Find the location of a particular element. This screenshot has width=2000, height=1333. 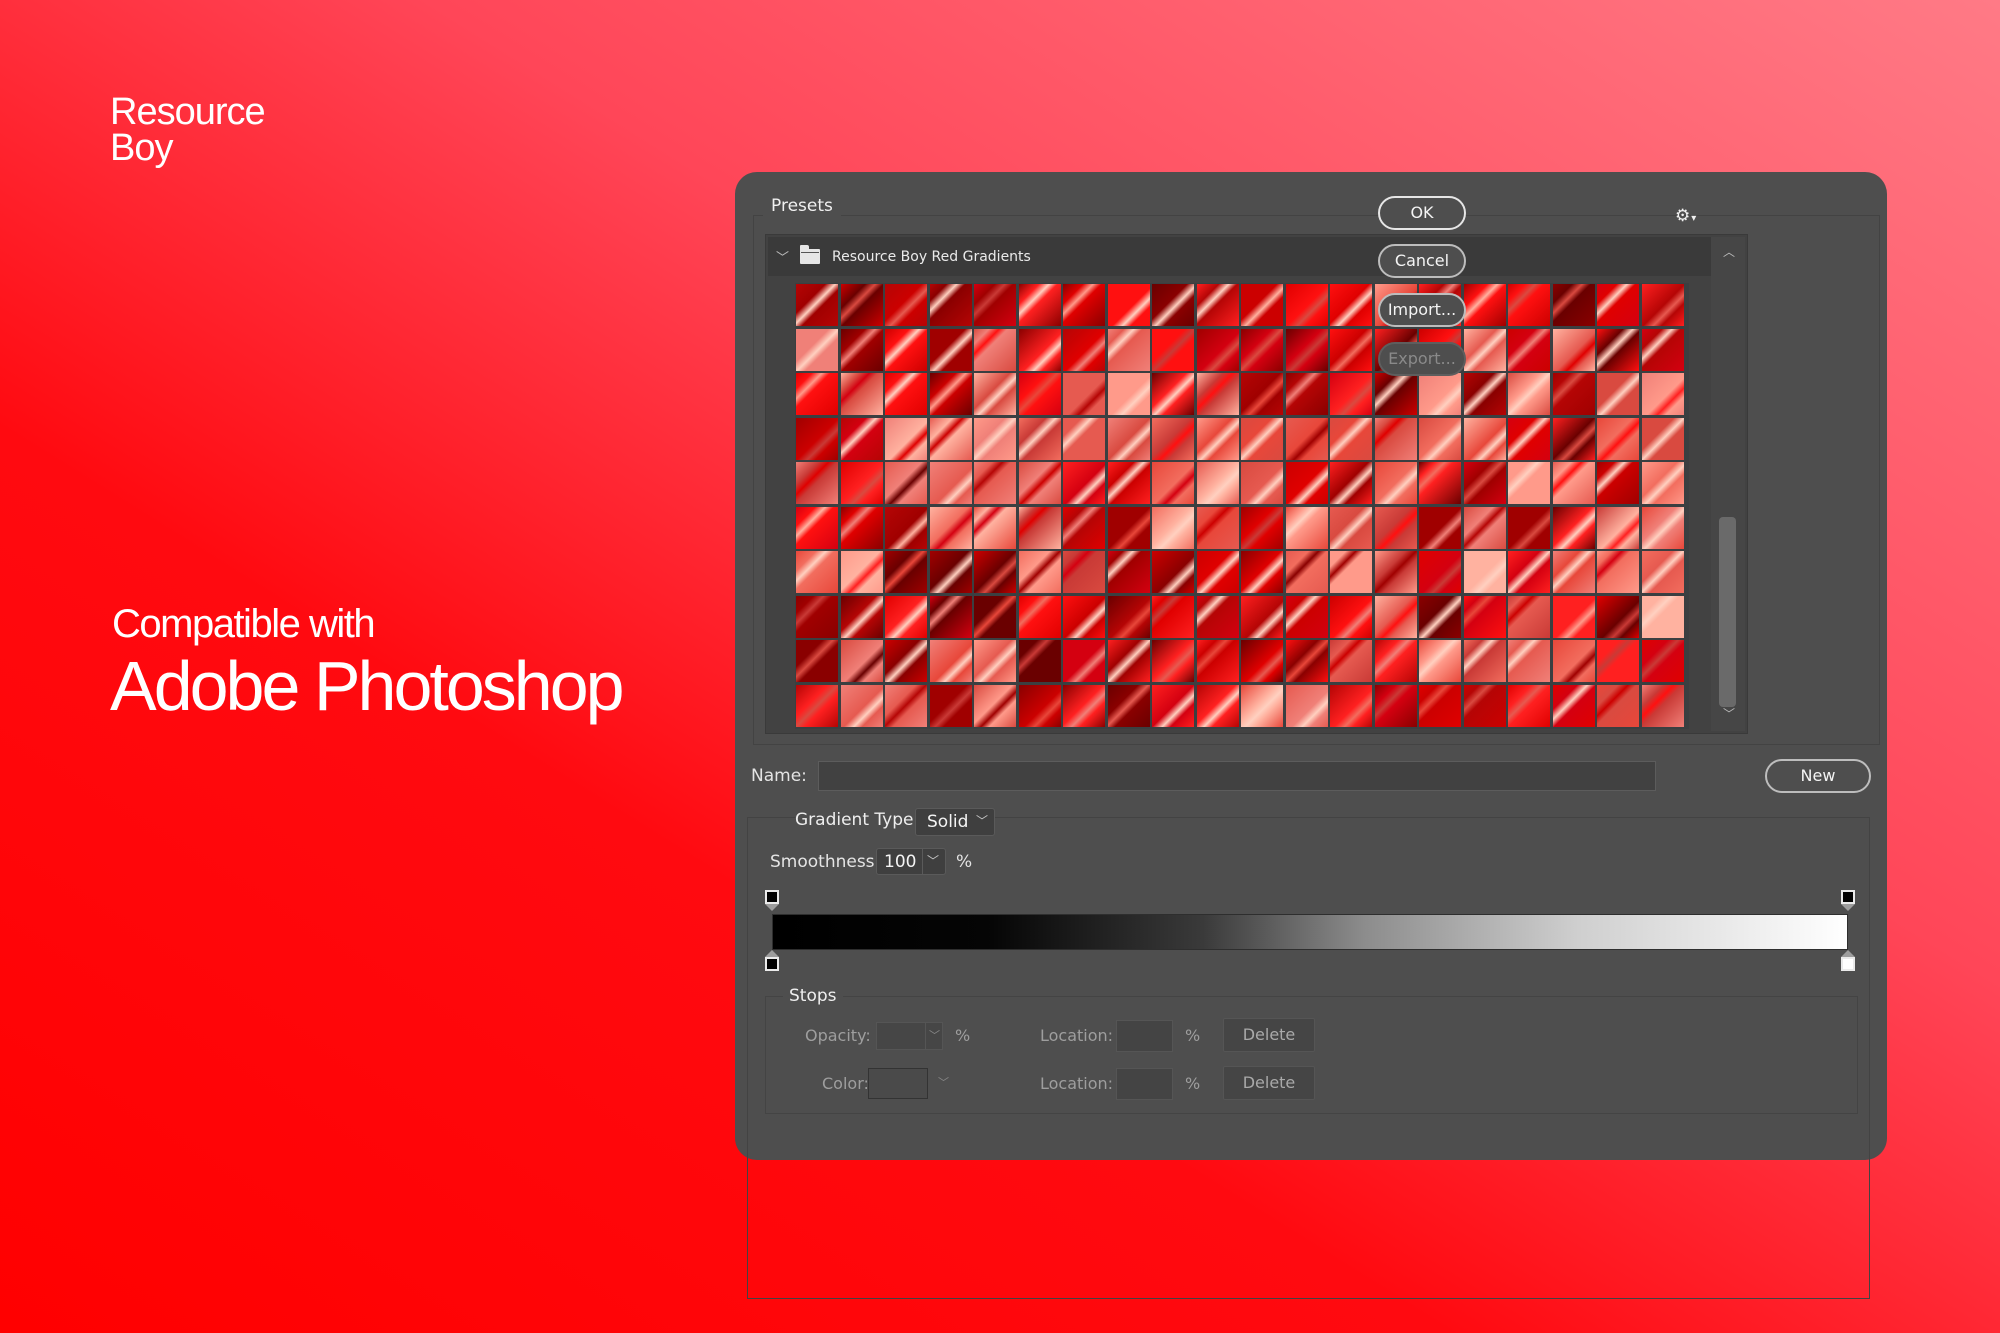

color-stop-right is located at coordinates (1848, 960).